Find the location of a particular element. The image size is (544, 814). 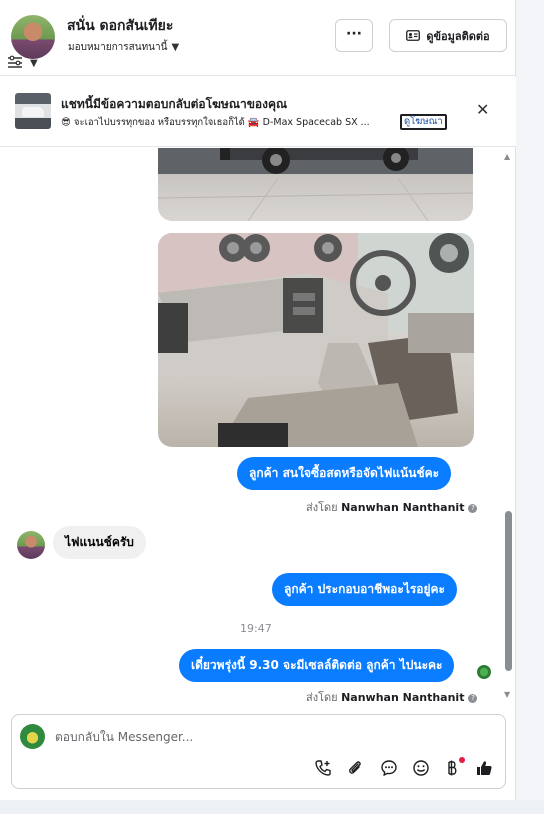

more-options-button: ··· is located at coordinates (354, 35).